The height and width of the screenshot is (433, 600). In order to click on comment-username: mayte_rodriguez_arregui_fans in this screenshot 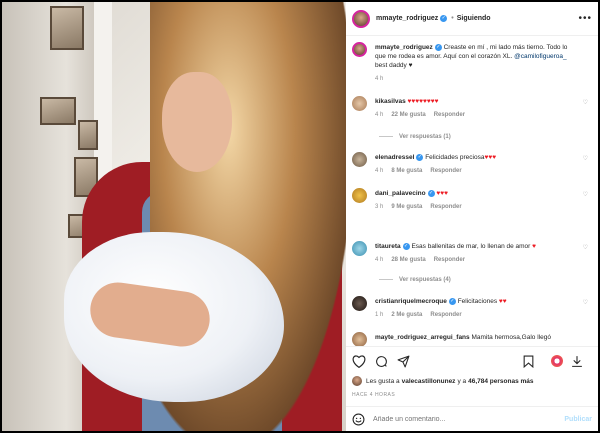, I will do `click(422, 337)`.